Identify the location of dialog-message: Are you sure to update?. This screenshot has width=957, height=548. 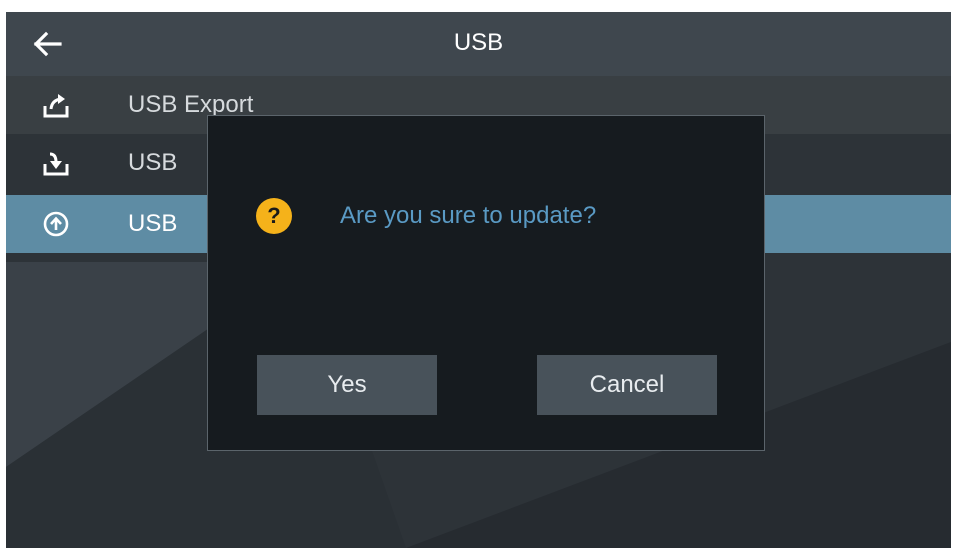
(468, 215).